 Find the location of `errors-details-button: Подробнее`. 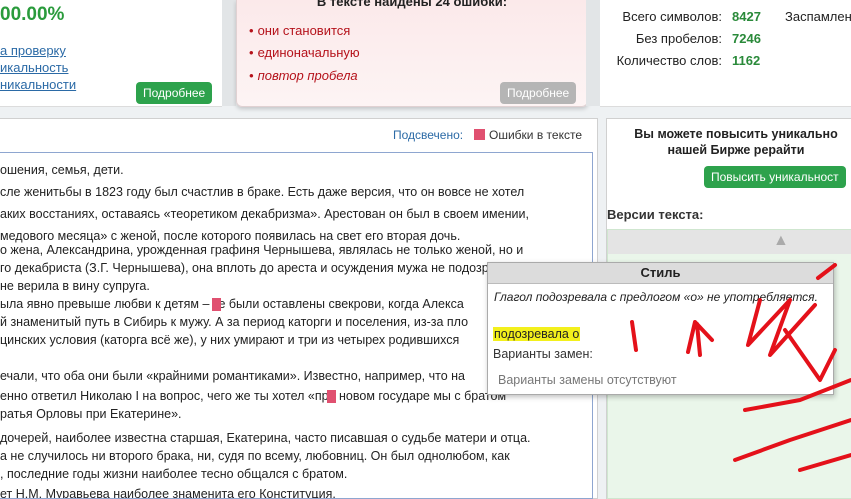

errors-details-button: Подробнее is located at coordinates (538, 93).